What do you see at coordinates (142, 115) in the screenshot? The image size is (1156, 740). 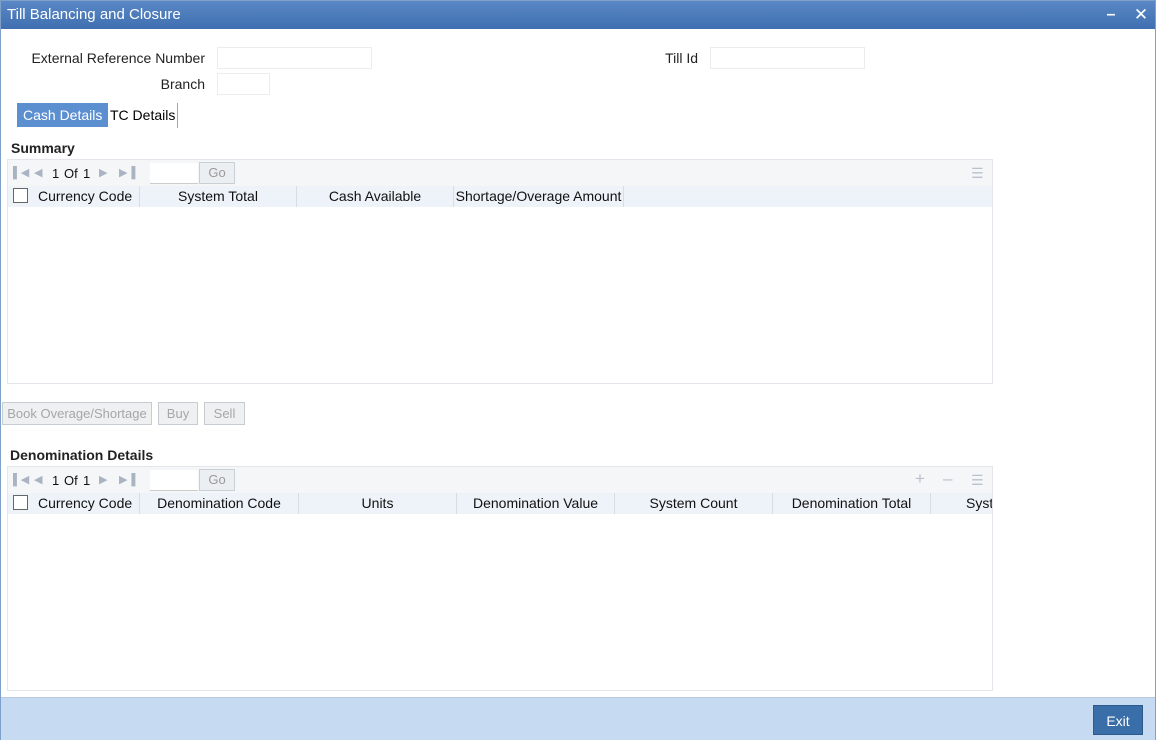 I see `tab-tc-details: TC Details` at bounding box center [142, 115].